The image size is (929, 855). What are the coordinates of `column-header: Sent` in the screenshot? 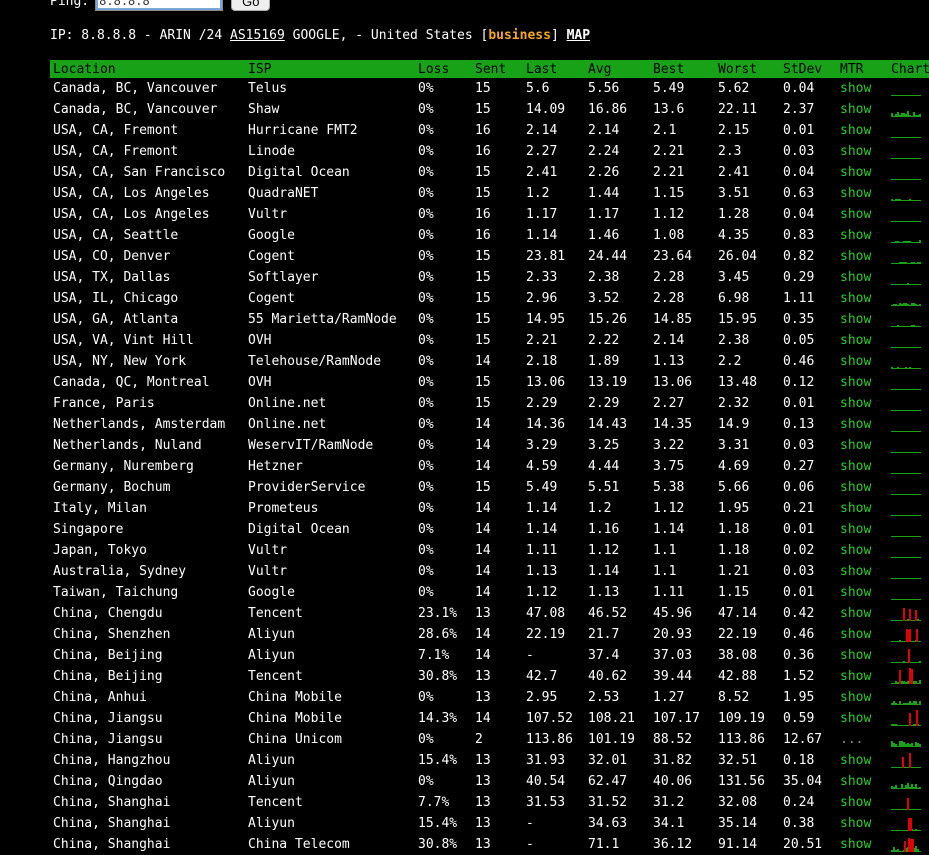 It's located at (497, 69).